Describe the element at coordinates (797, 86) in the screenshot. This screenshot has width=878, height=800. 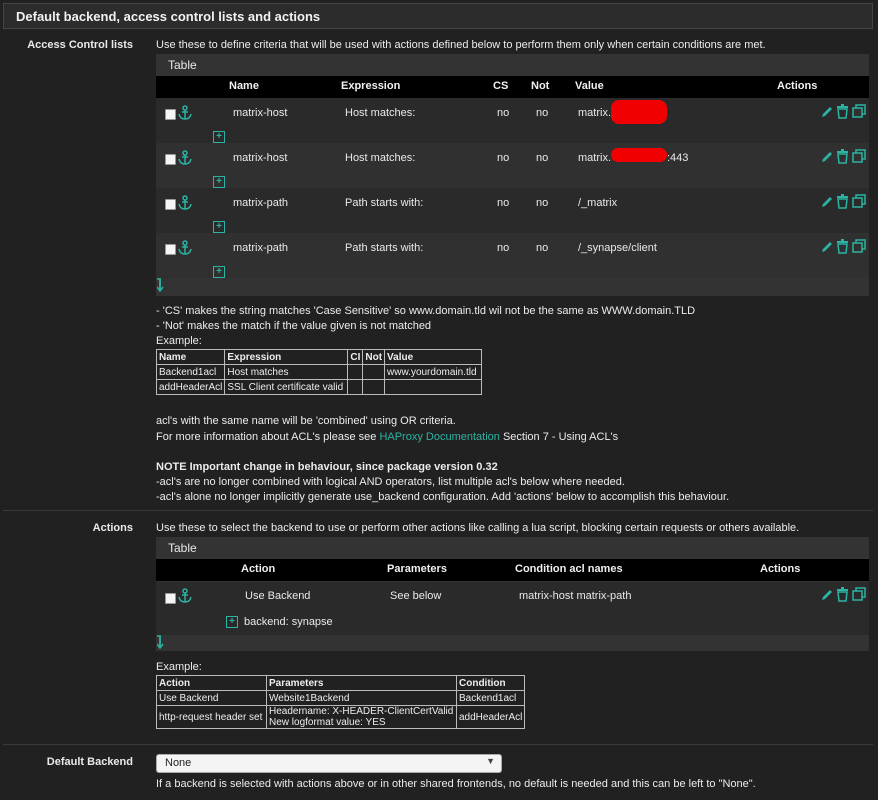
I see `col-actions: Actions` at that location.